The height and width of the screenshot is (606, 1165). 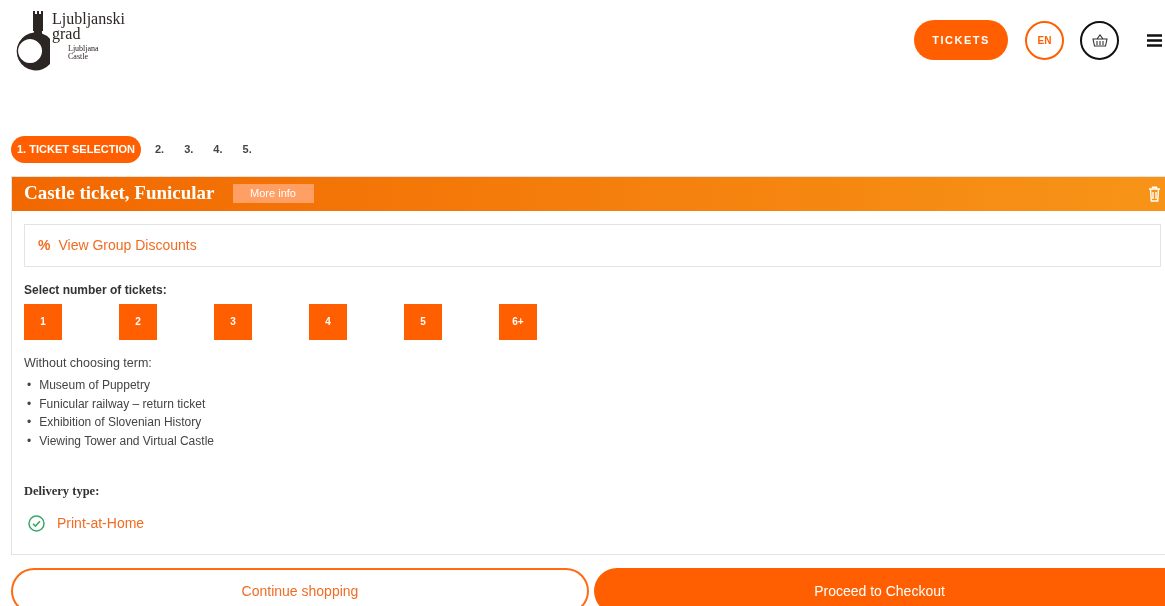 I want to click on basket-icon, so click(x=1099, y=40).